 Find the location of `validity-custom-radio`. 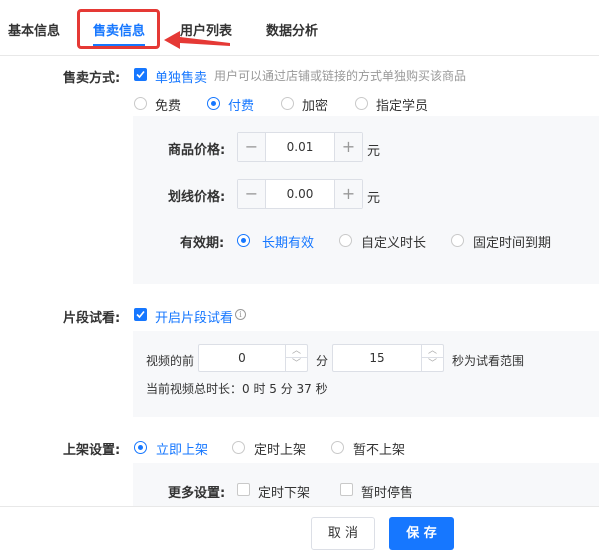

validity-custom-radio is located at coordinates (345, 240).